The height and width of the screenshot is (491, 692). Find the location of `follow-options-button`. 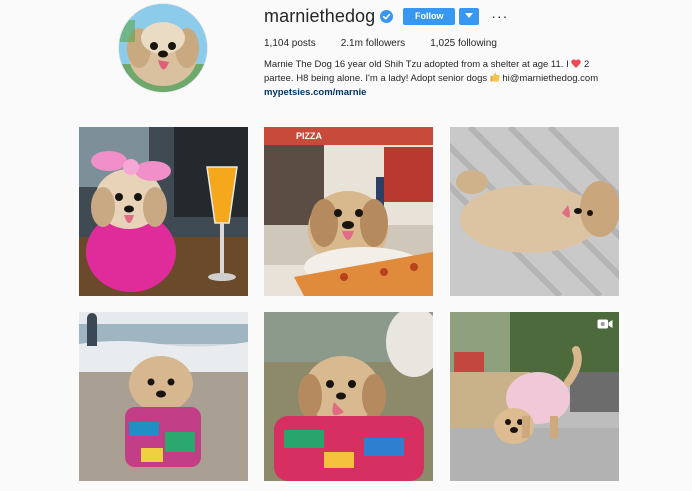

follow-options-button is located at coordinates (469, 16).